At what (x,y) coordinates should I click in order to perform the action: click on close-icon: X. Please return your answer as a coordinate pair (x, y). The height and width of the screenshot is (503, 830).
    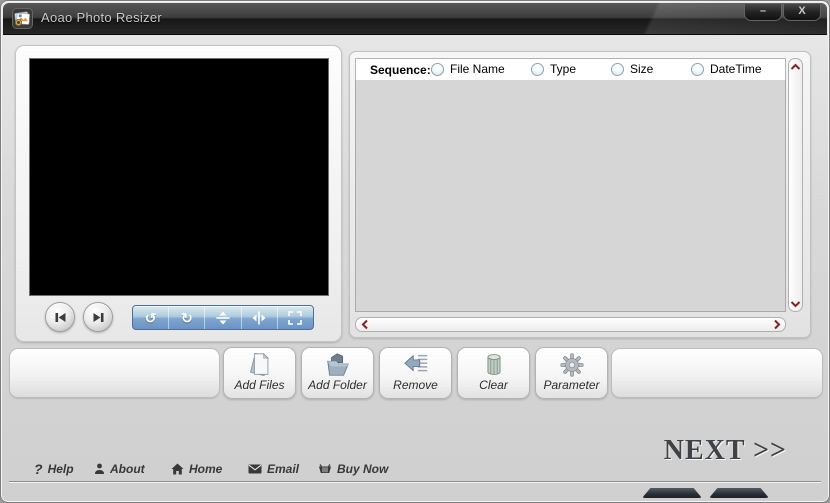
    Looking at the image, I should click on (802, 11).